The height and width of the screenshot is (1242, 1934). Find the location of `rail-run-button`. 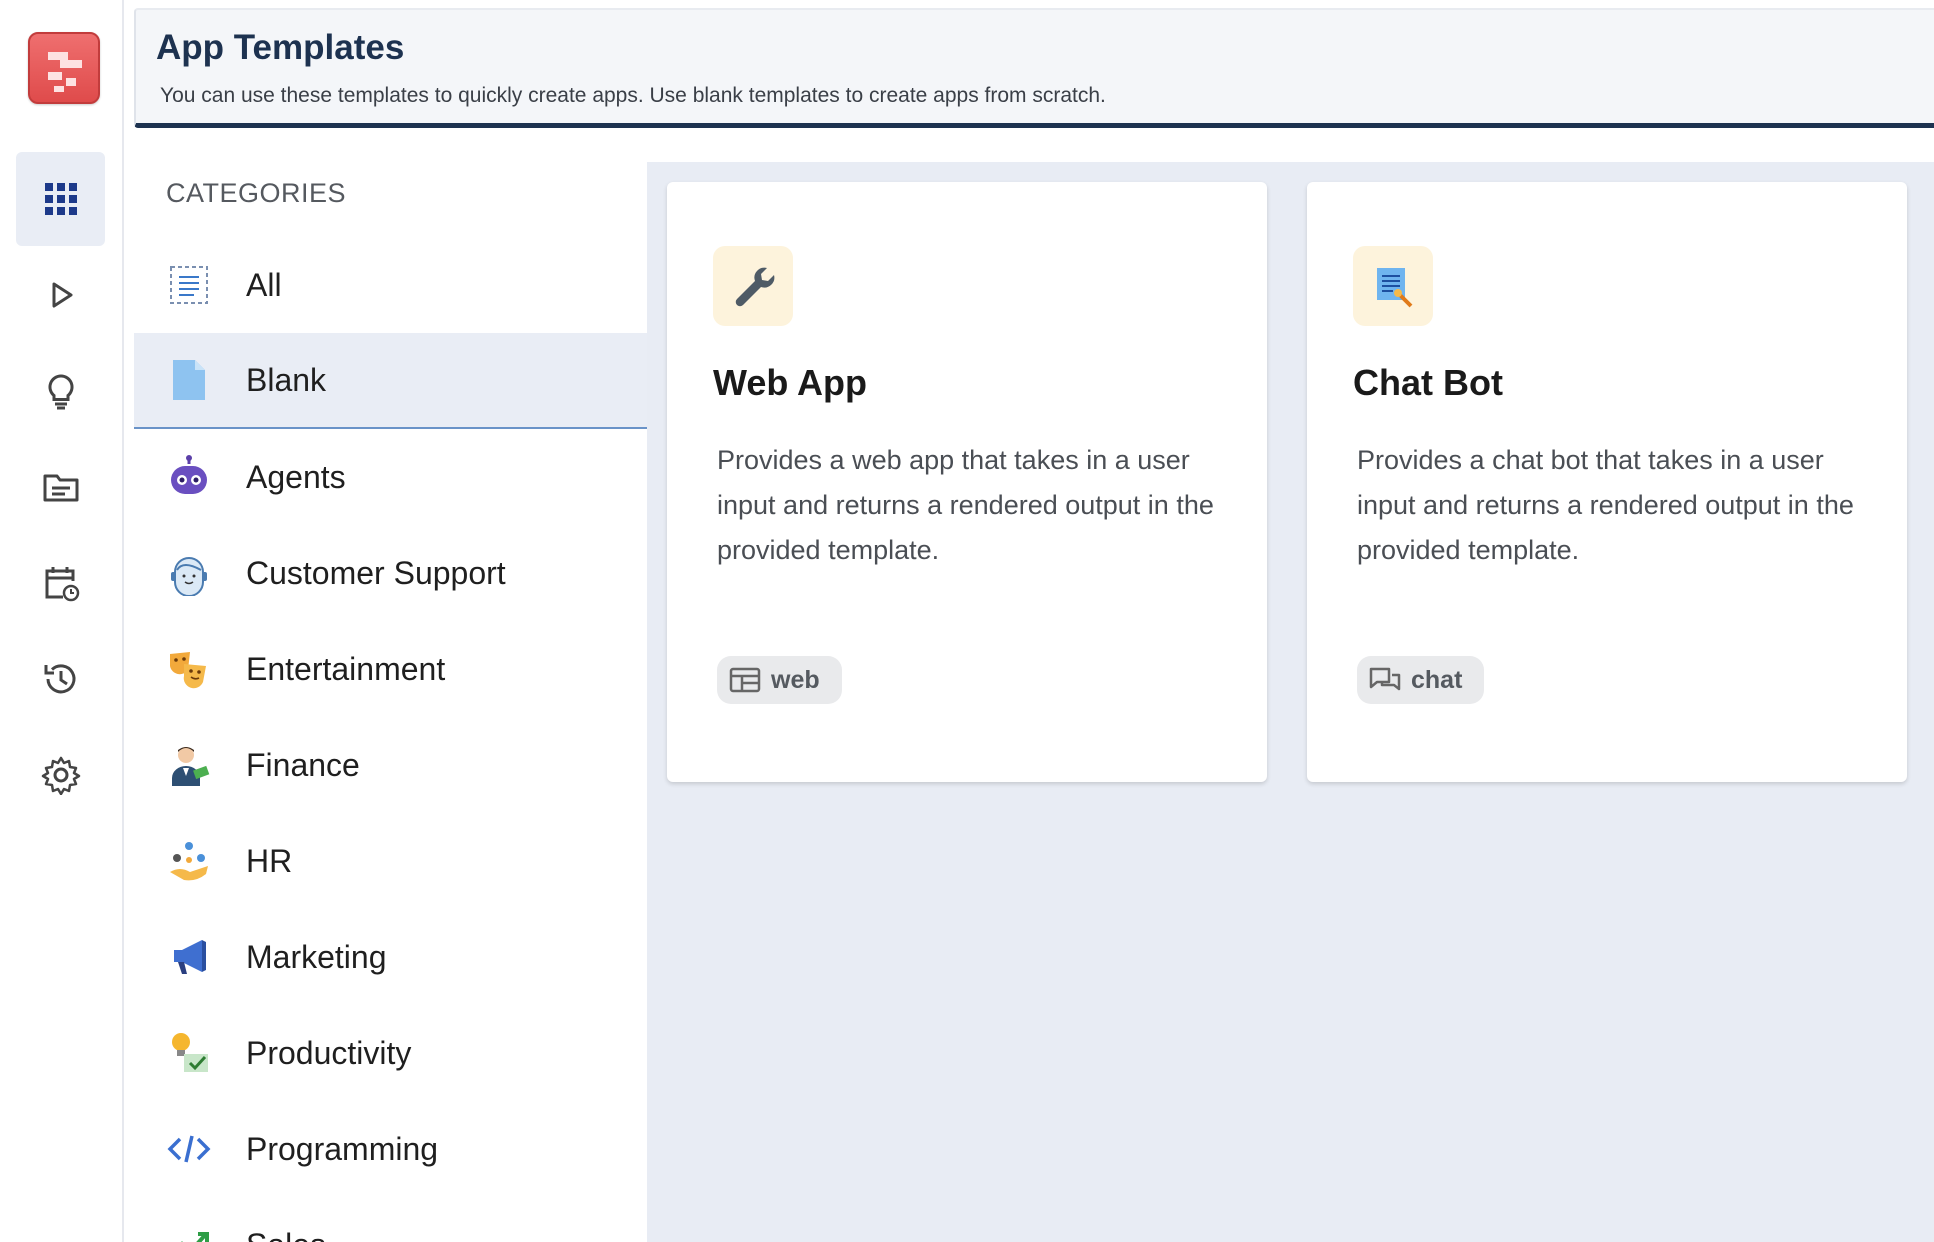

rail-run-button is located at coordinates (60, 295).